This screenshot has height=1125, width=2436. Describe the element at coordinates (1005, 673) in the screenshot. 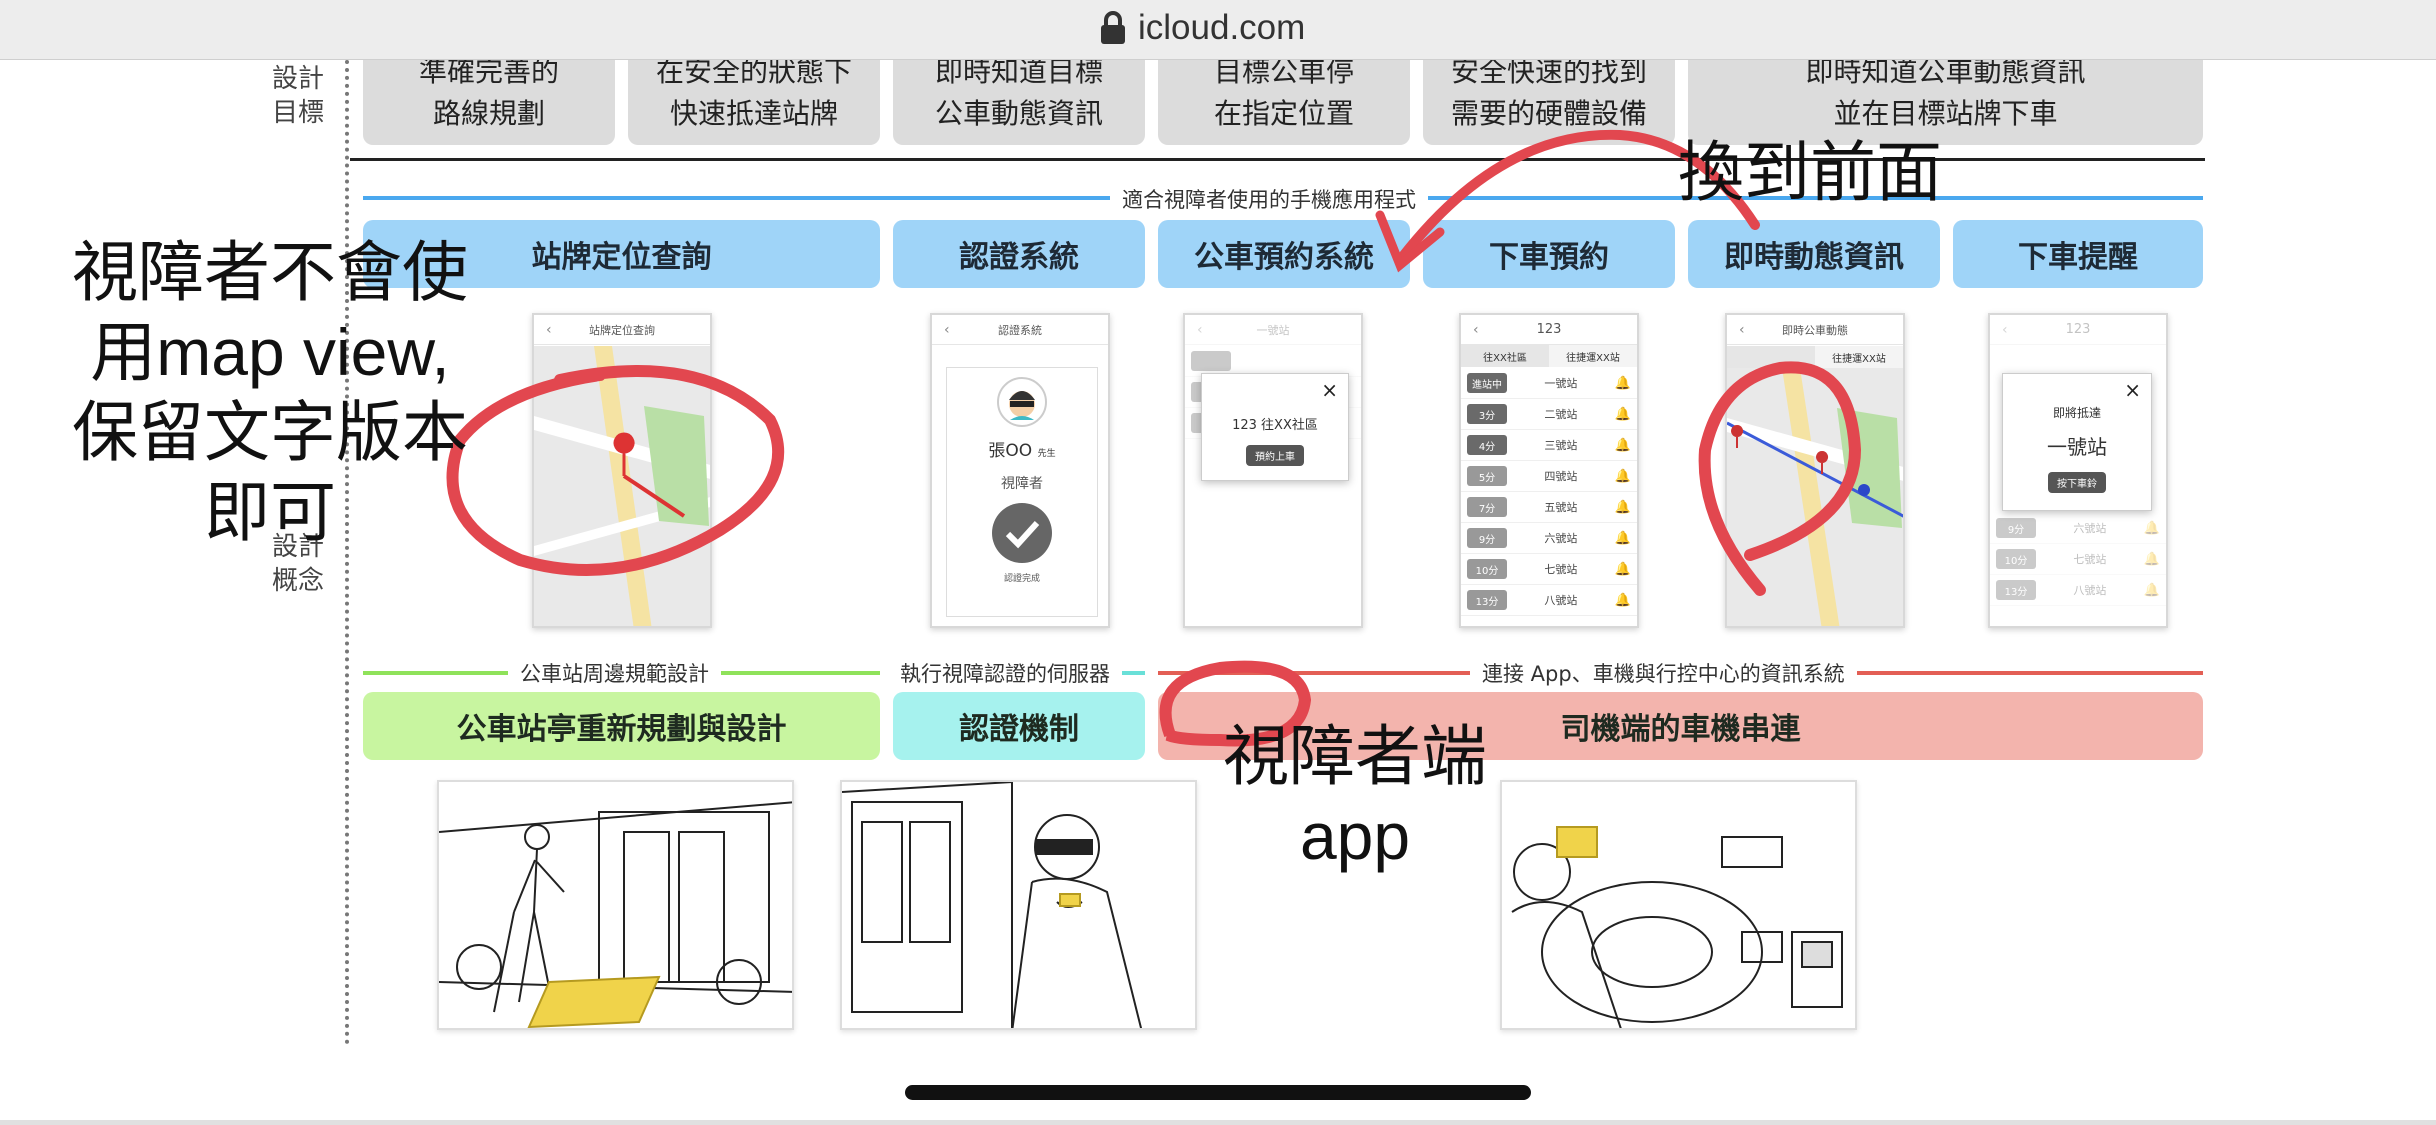

I see `server-section-title: 執行視障認證的伺服器` at that location.